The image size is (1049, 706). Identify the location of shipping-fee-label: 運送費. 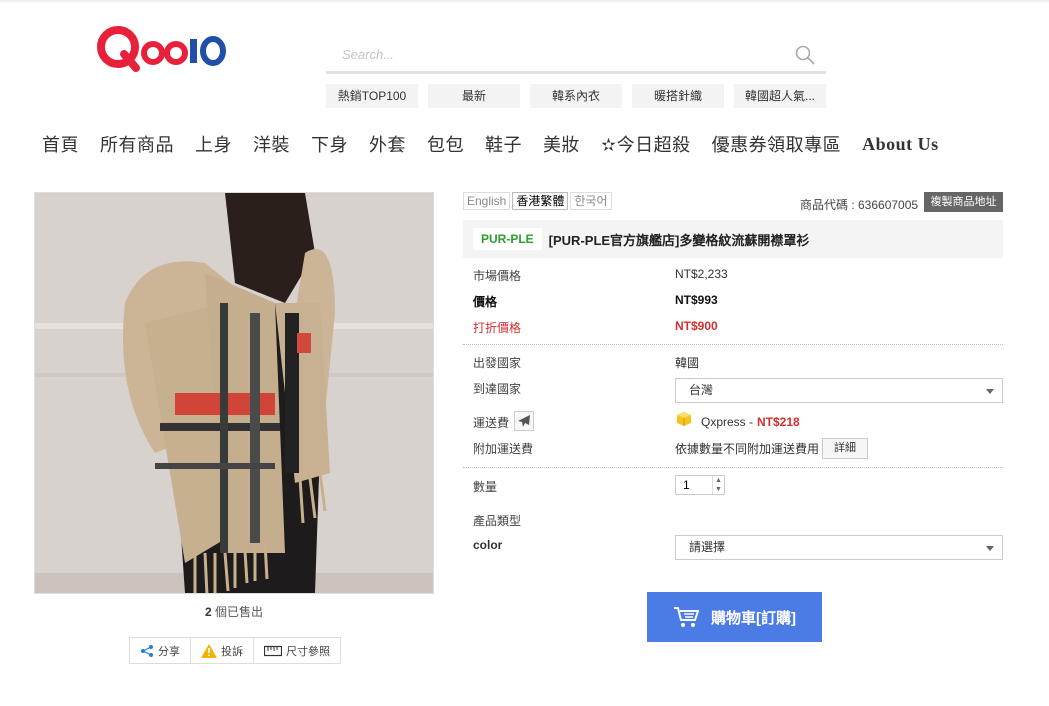
(491, 423).